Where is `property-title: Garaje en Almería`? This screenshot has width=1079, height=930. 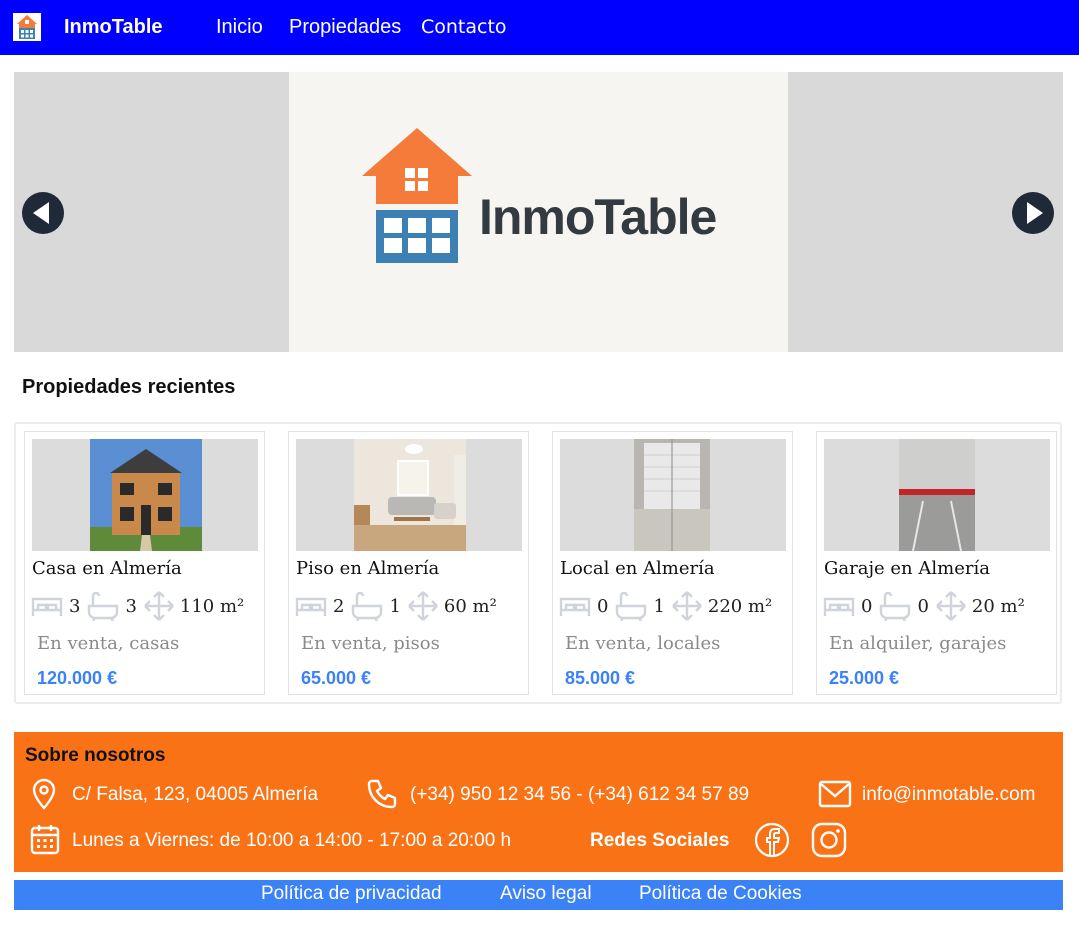 property-title: Garaje en Almería is located at coordinates (907, 568).